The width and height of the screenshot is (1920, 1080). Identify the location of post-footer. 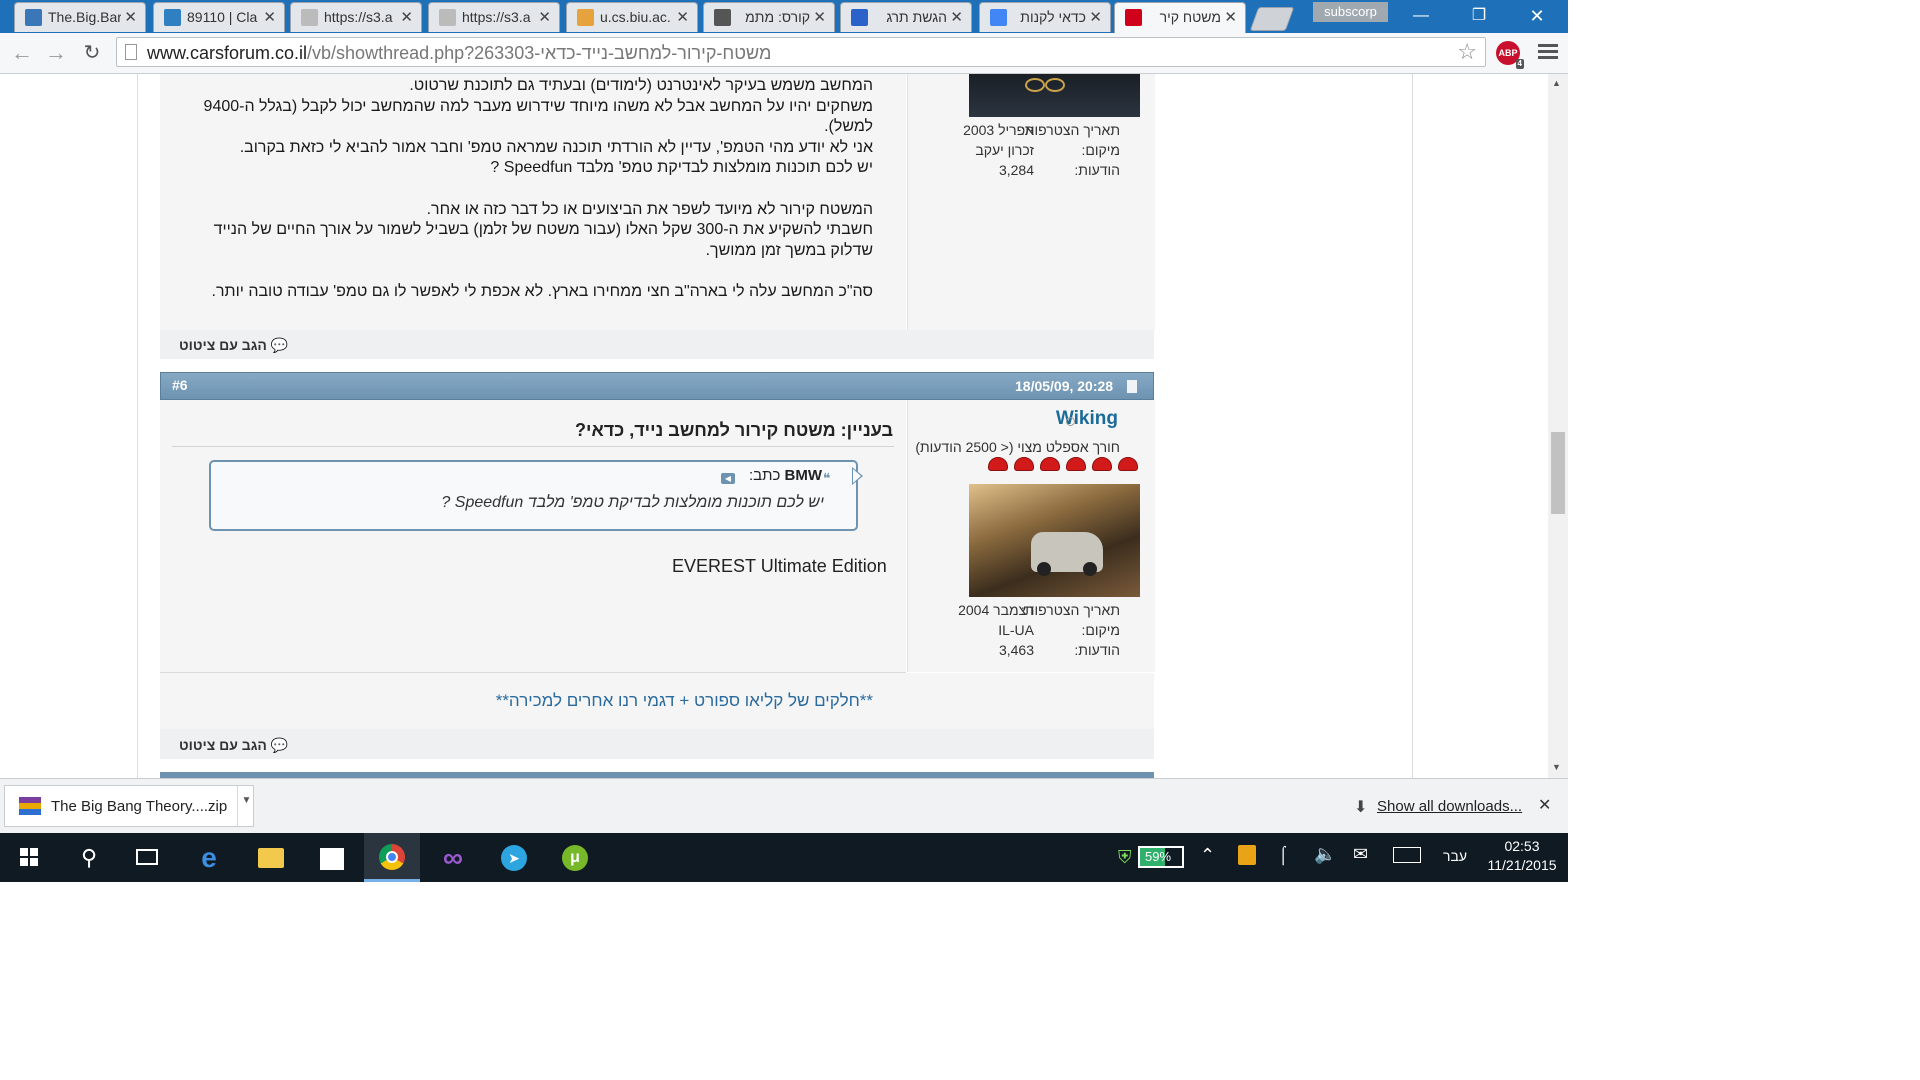
(657, 744).